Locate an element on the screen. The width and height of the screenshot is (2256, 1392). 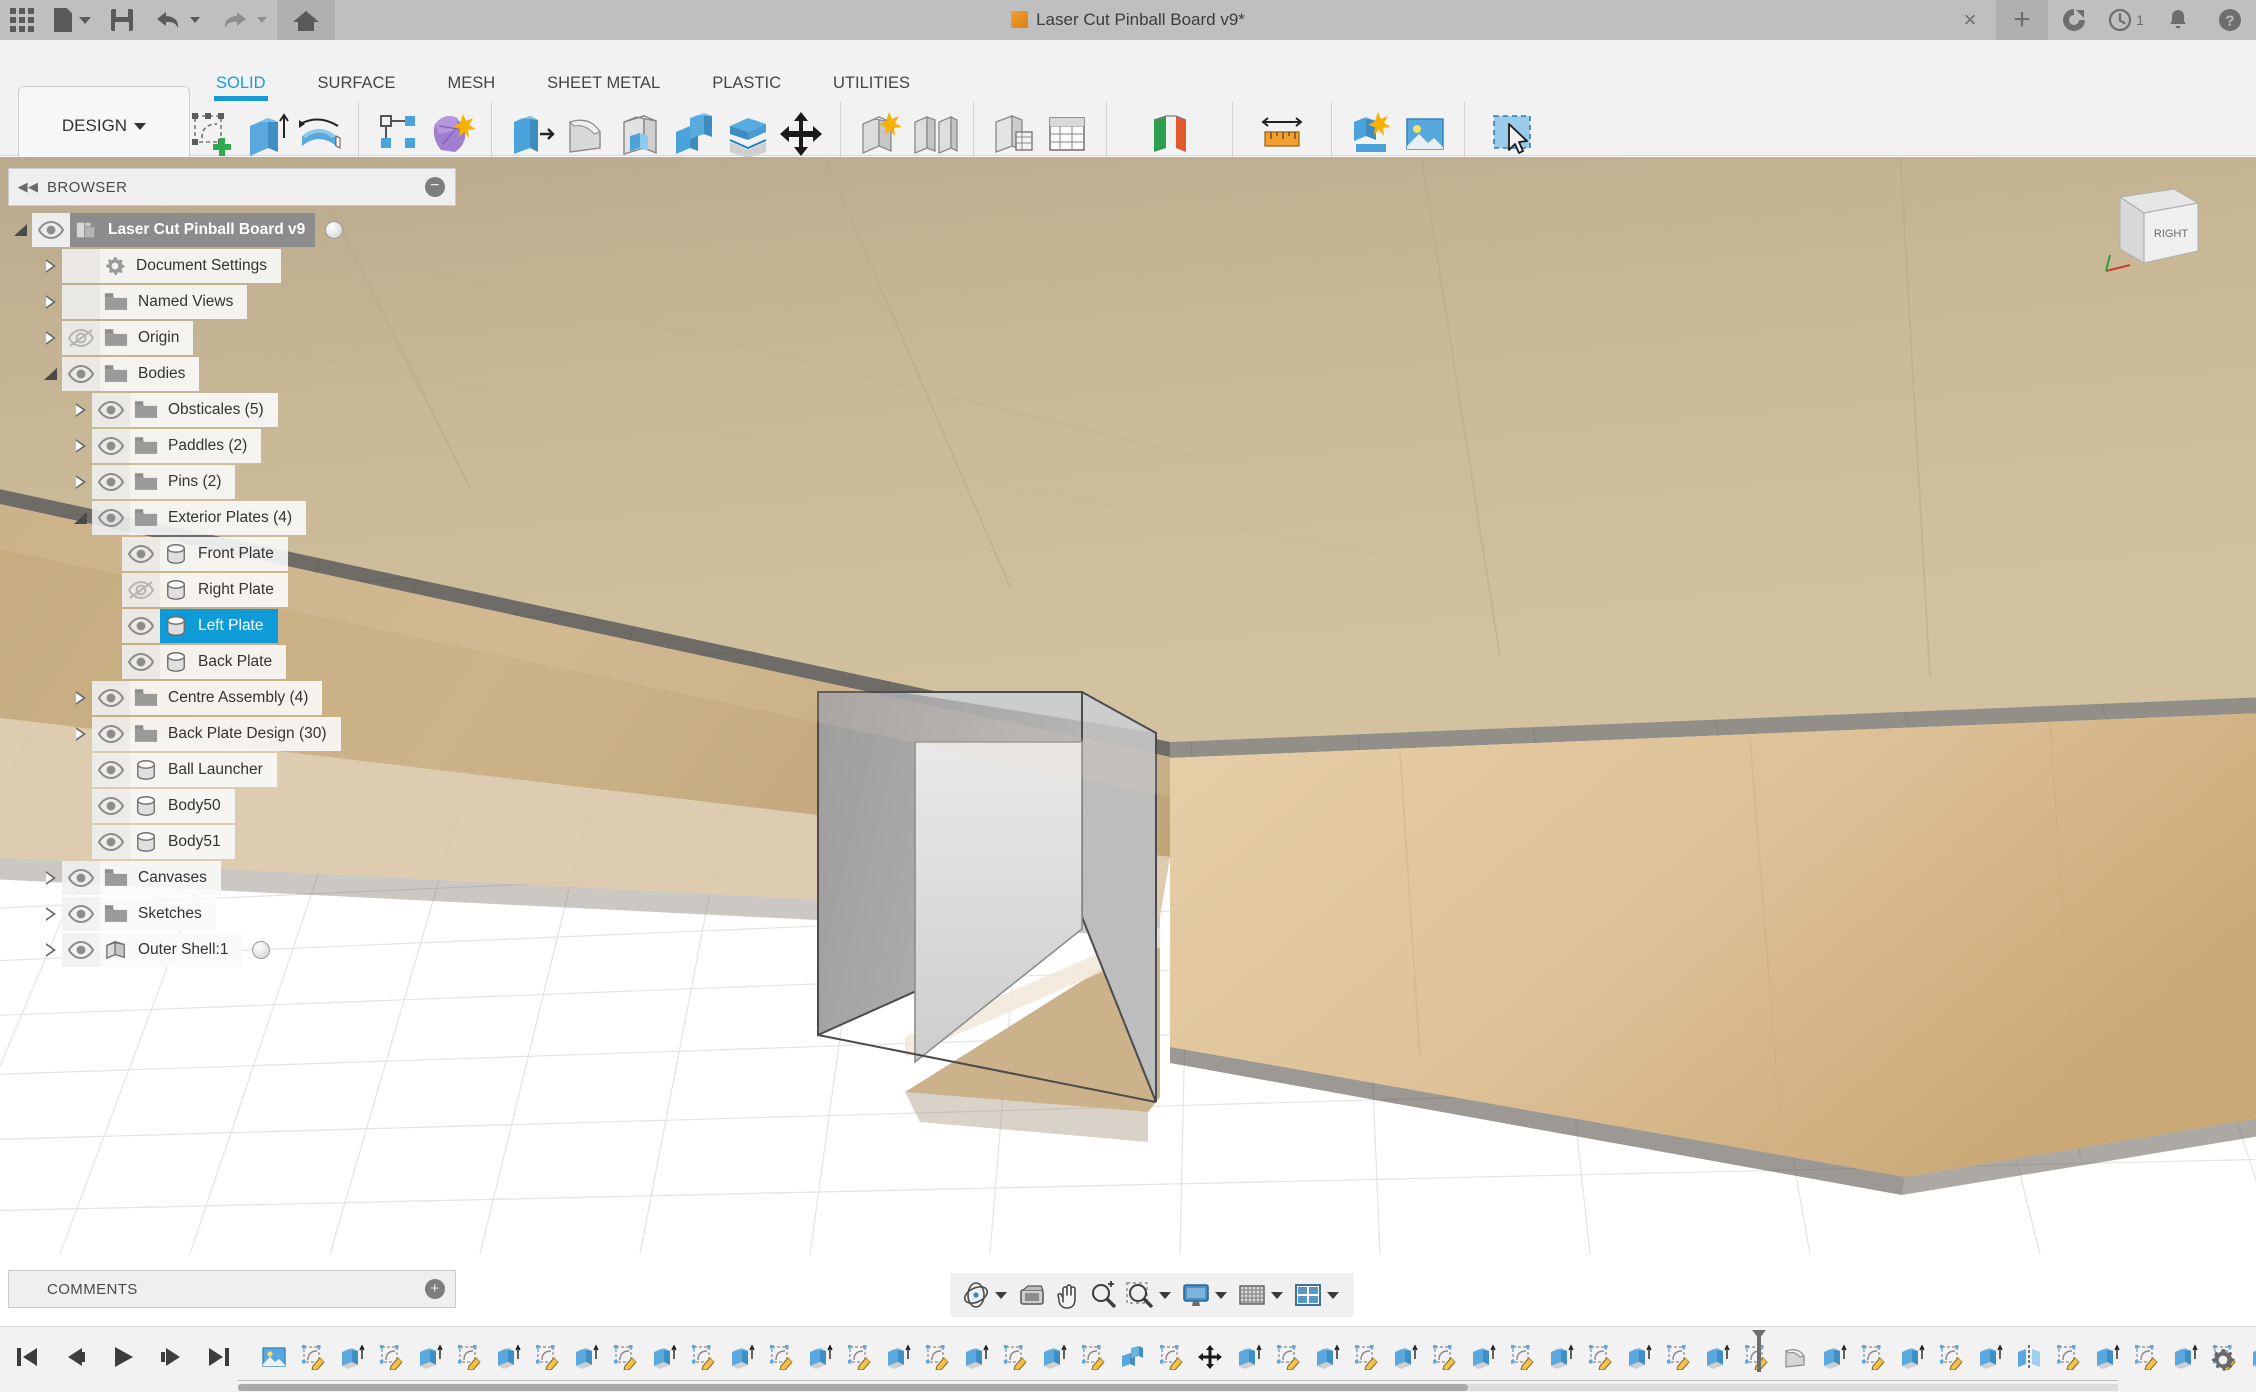
tree-row-left-plate: Left Plate is located at coordinates (235, 626).